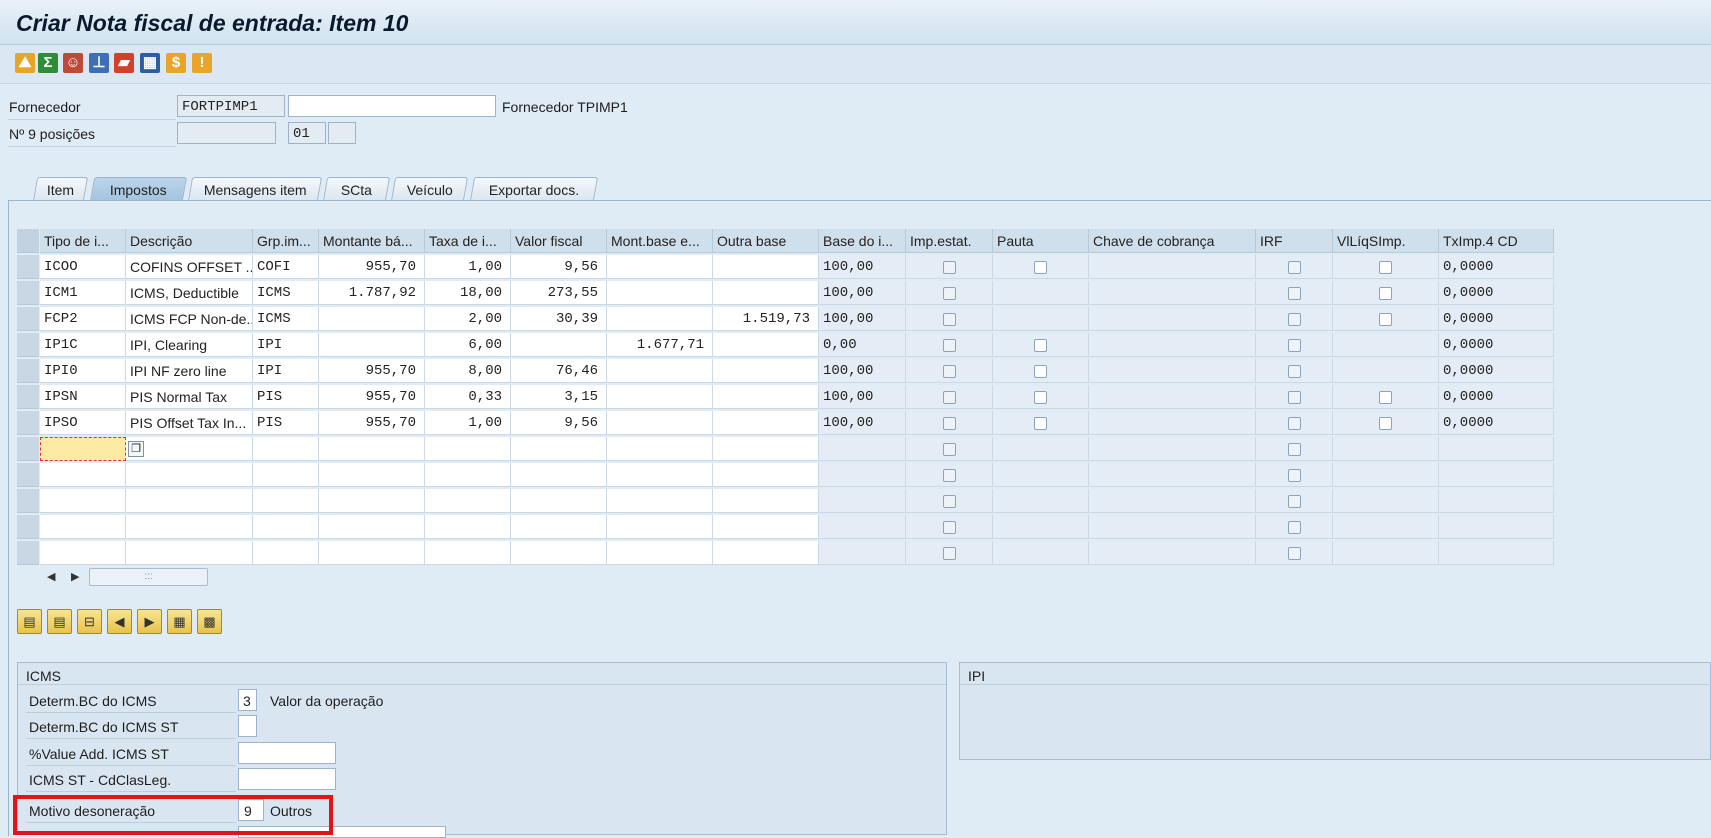  I want to click on fornecedor-extra-field, so click(392, 106).